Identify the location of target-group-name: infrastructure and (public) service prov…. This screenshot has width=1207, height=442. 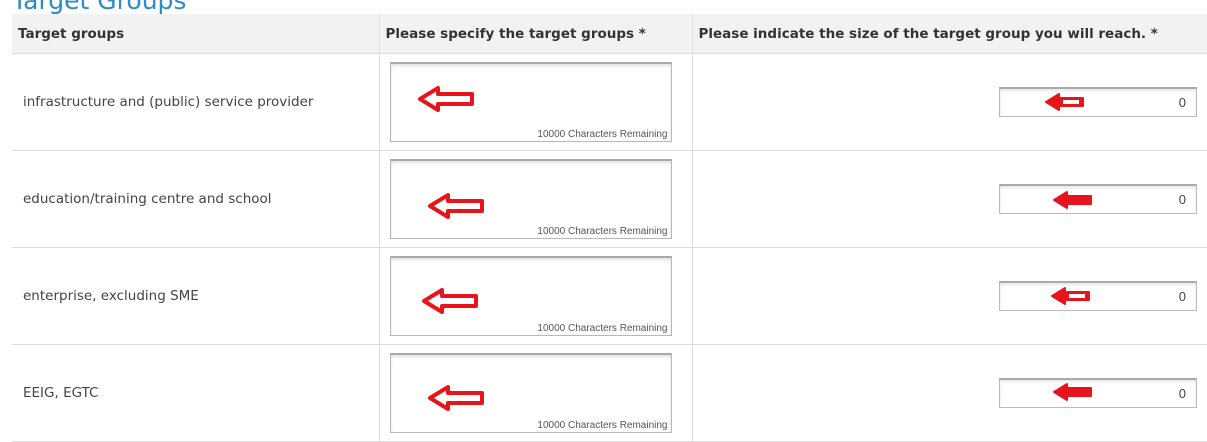
(168, 102).